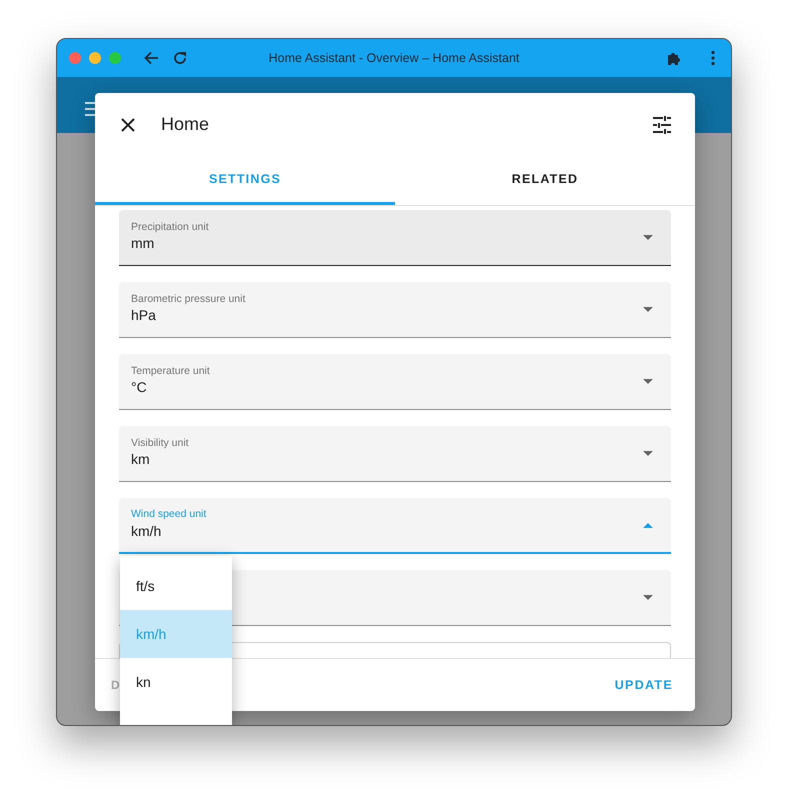 The image size is (788, 800). What do you see at coordinates (395, 454) in the screenshot?
I see `select-field: Visibility unit km` at bounding box center [395, 454].